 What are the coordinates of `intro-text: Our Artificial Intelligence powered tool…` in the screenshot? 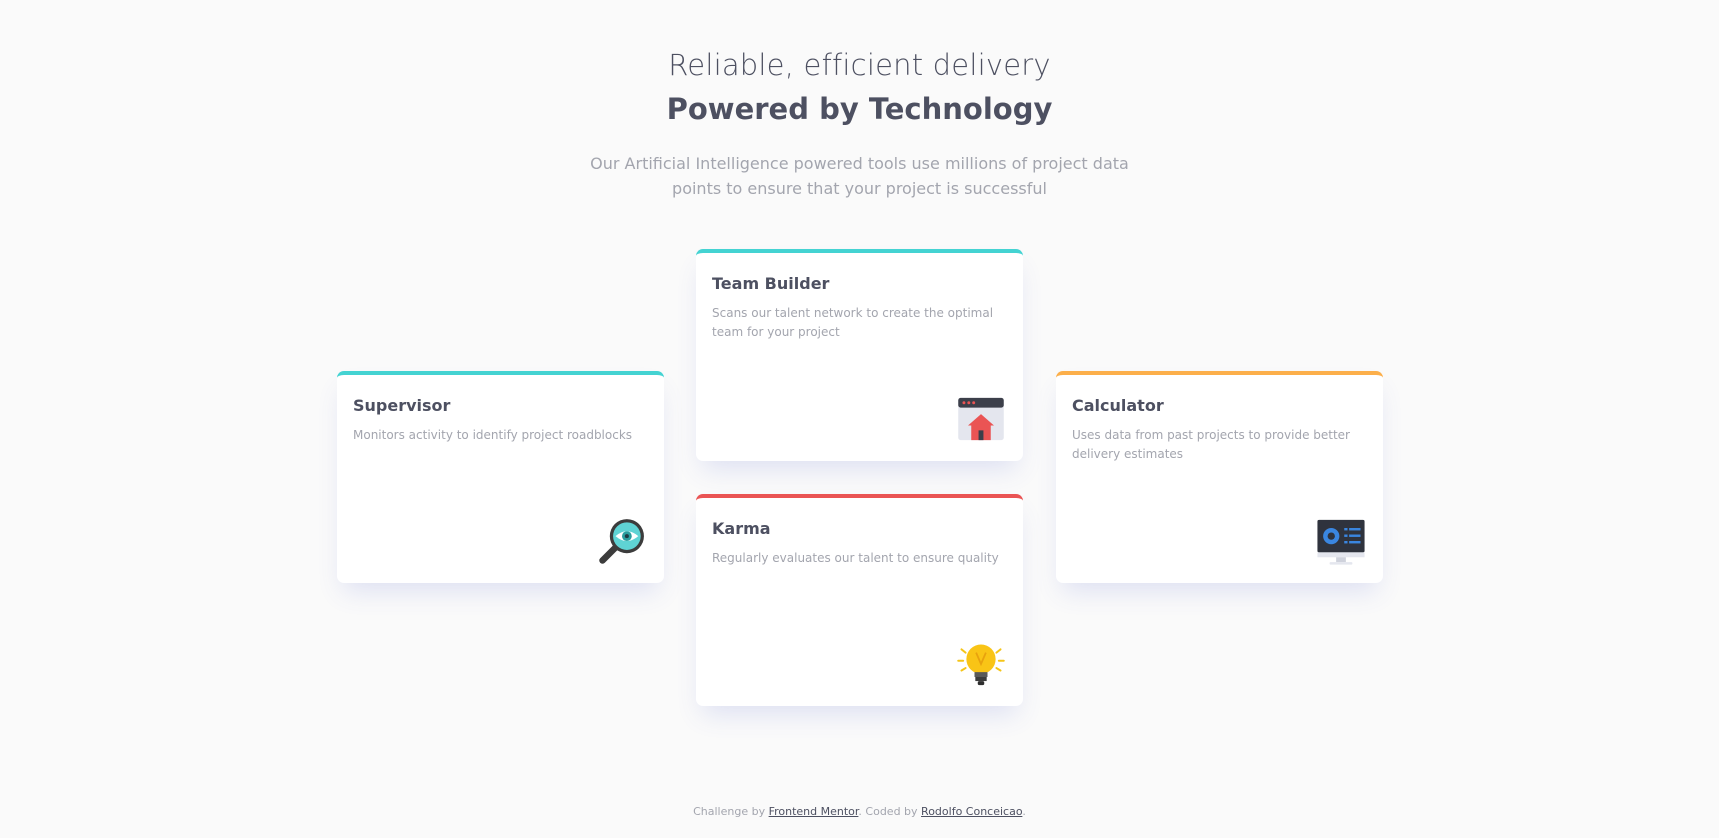 It's located at (859, 176).